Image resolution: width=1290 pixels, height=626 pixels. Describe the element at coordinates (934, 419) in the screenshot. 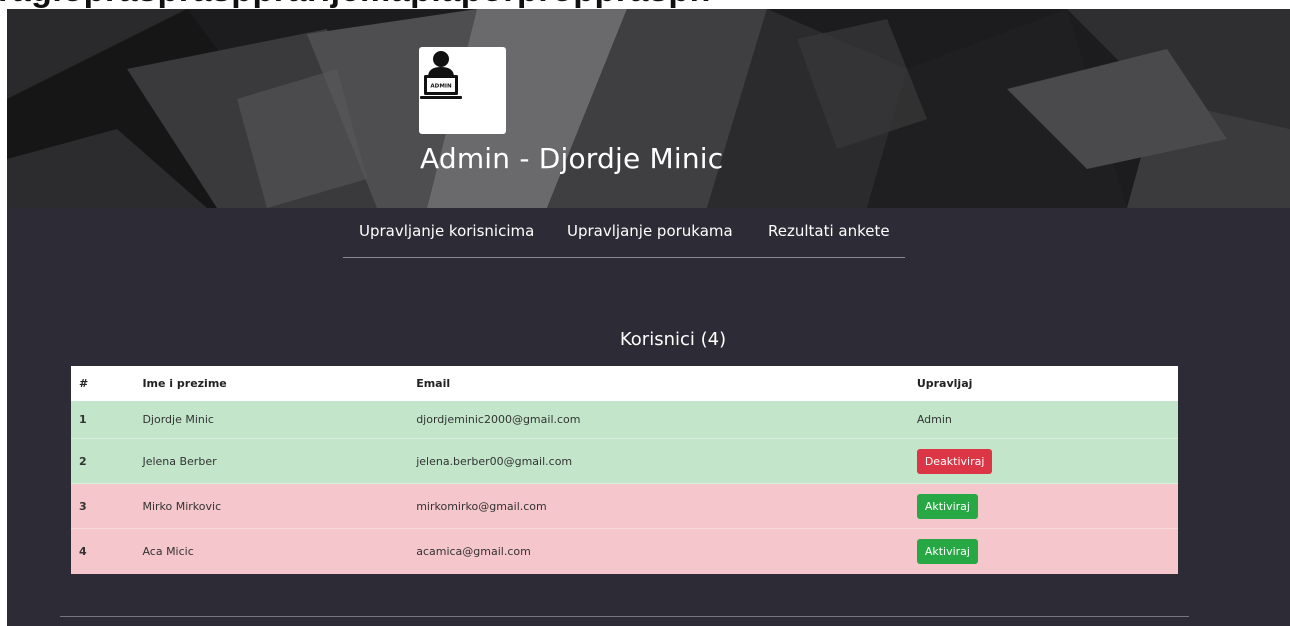

I see `user-role-label: Admin` at that location.